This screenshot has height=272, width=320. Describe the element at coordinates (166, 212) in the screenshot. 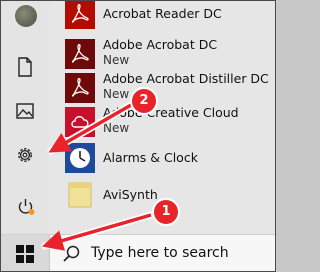

I see `callout-badge-1: 1` at that location.